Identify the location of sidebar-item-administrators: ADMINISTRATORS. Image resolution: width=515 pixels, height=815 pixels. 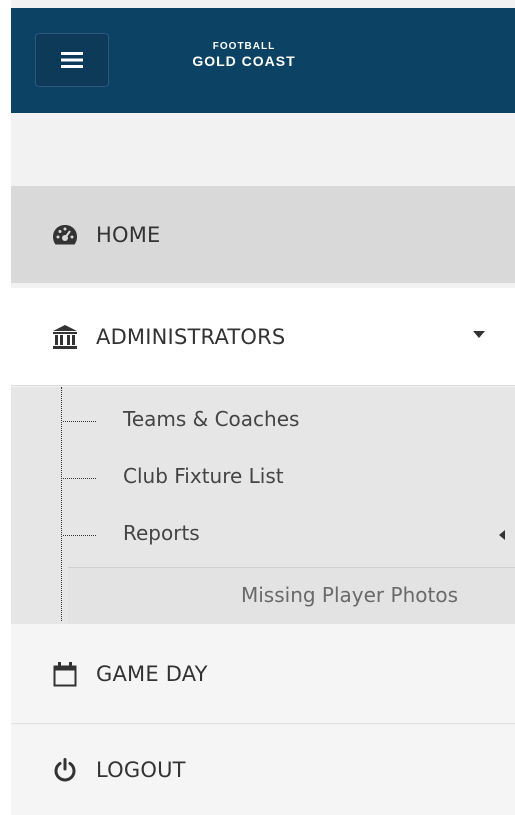
(263, 337).